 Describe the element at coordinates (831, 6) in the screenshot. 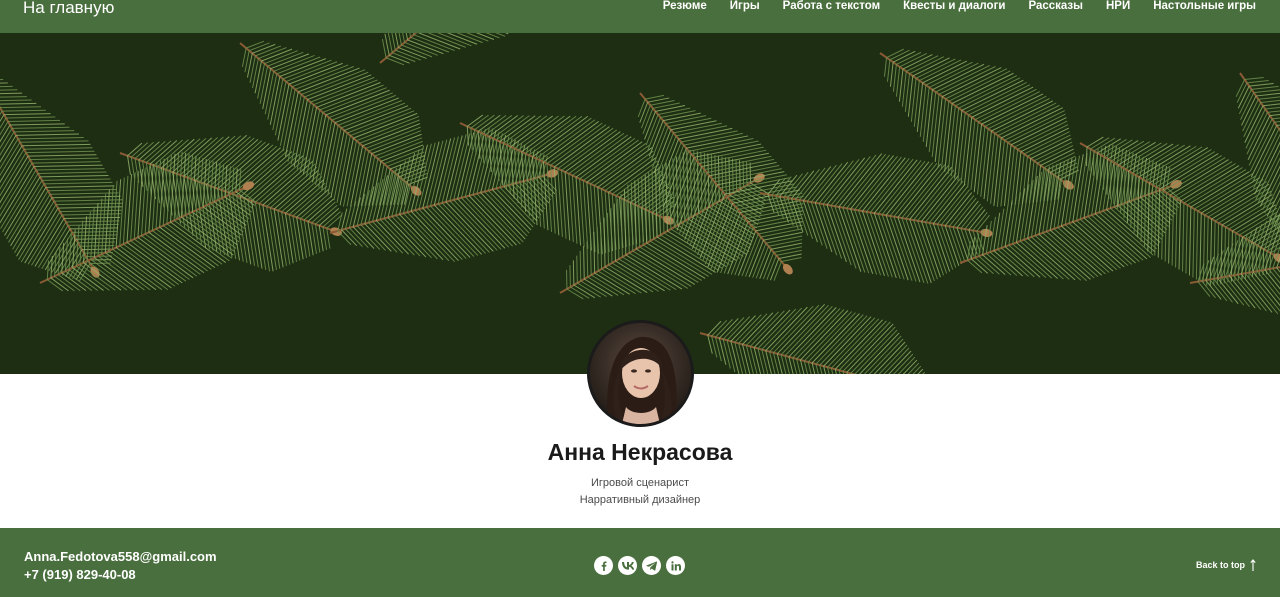

I see `nav-item-text-work: Работа с текстом` at that location.